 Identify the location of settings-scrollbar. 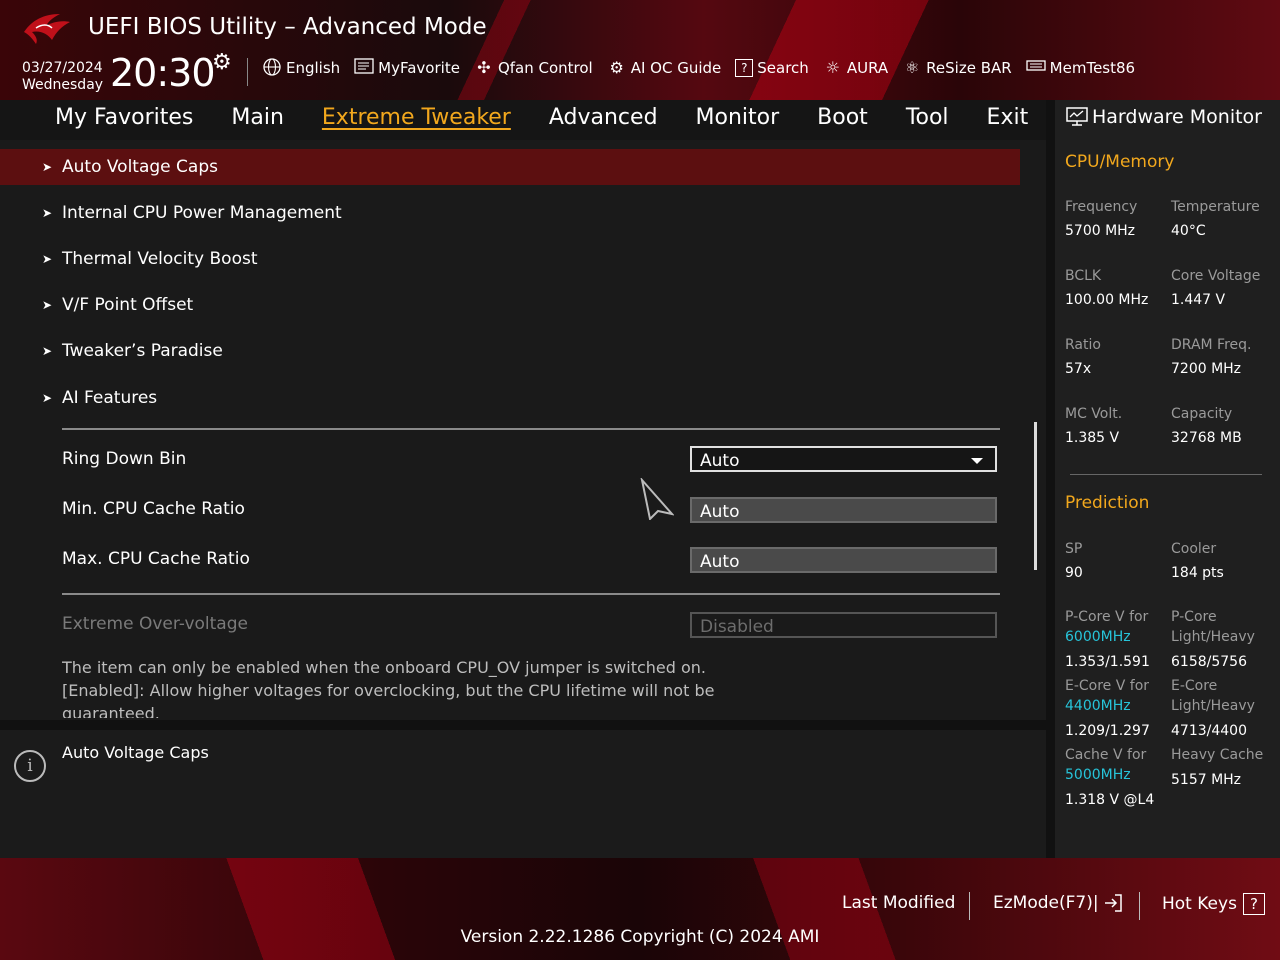
(1035, 496).